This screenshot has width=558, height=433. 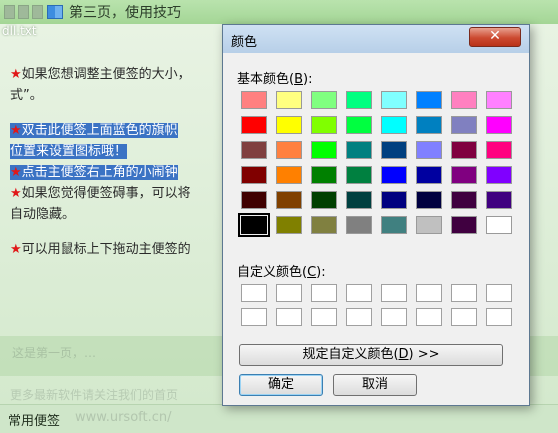 I want to click on close-icon: ✕, so click(x=495, y=36).